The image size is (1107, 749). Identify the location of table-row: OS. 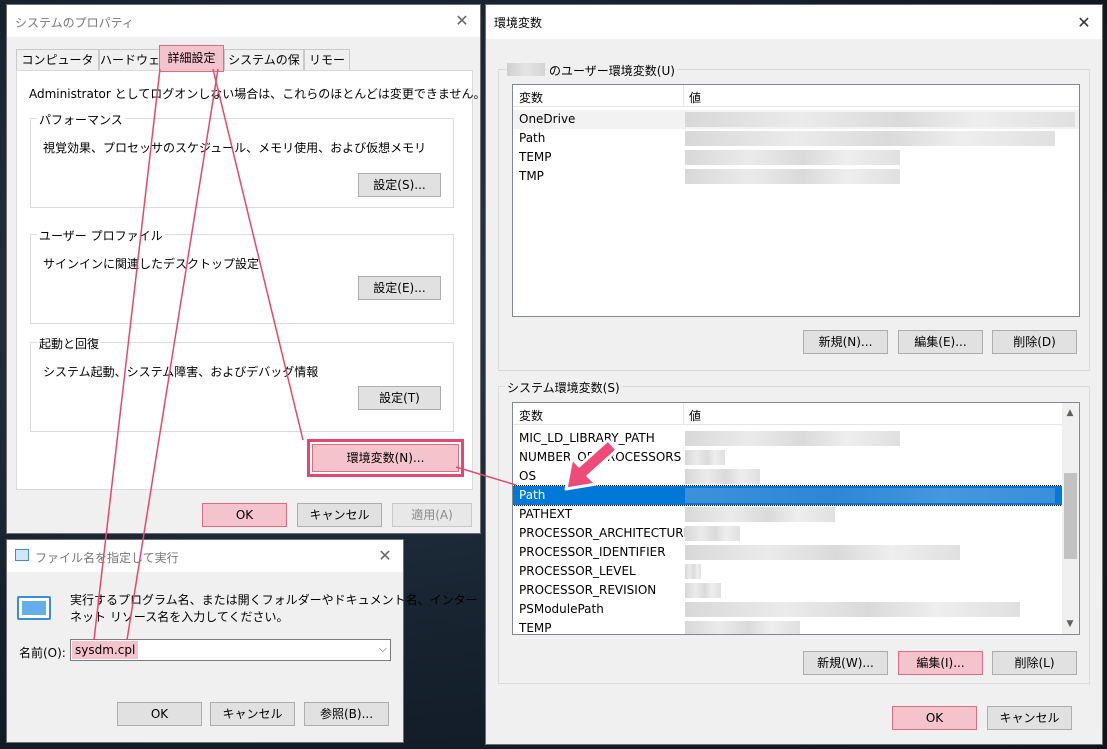
(787, 476).